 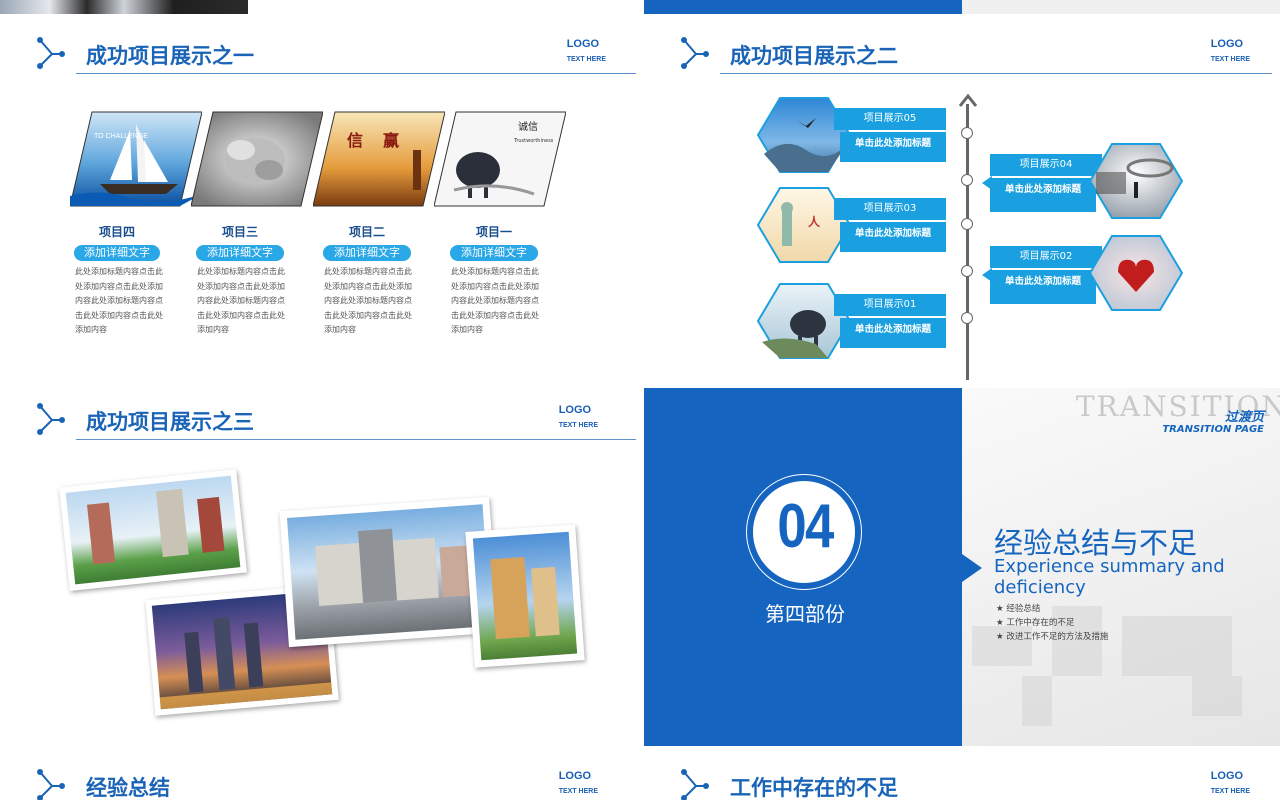 What do you see at coordinates (1244, 417) in the screenshot?
I see `transition-page-label: 过渡页` at bounding box center [1244, 417].